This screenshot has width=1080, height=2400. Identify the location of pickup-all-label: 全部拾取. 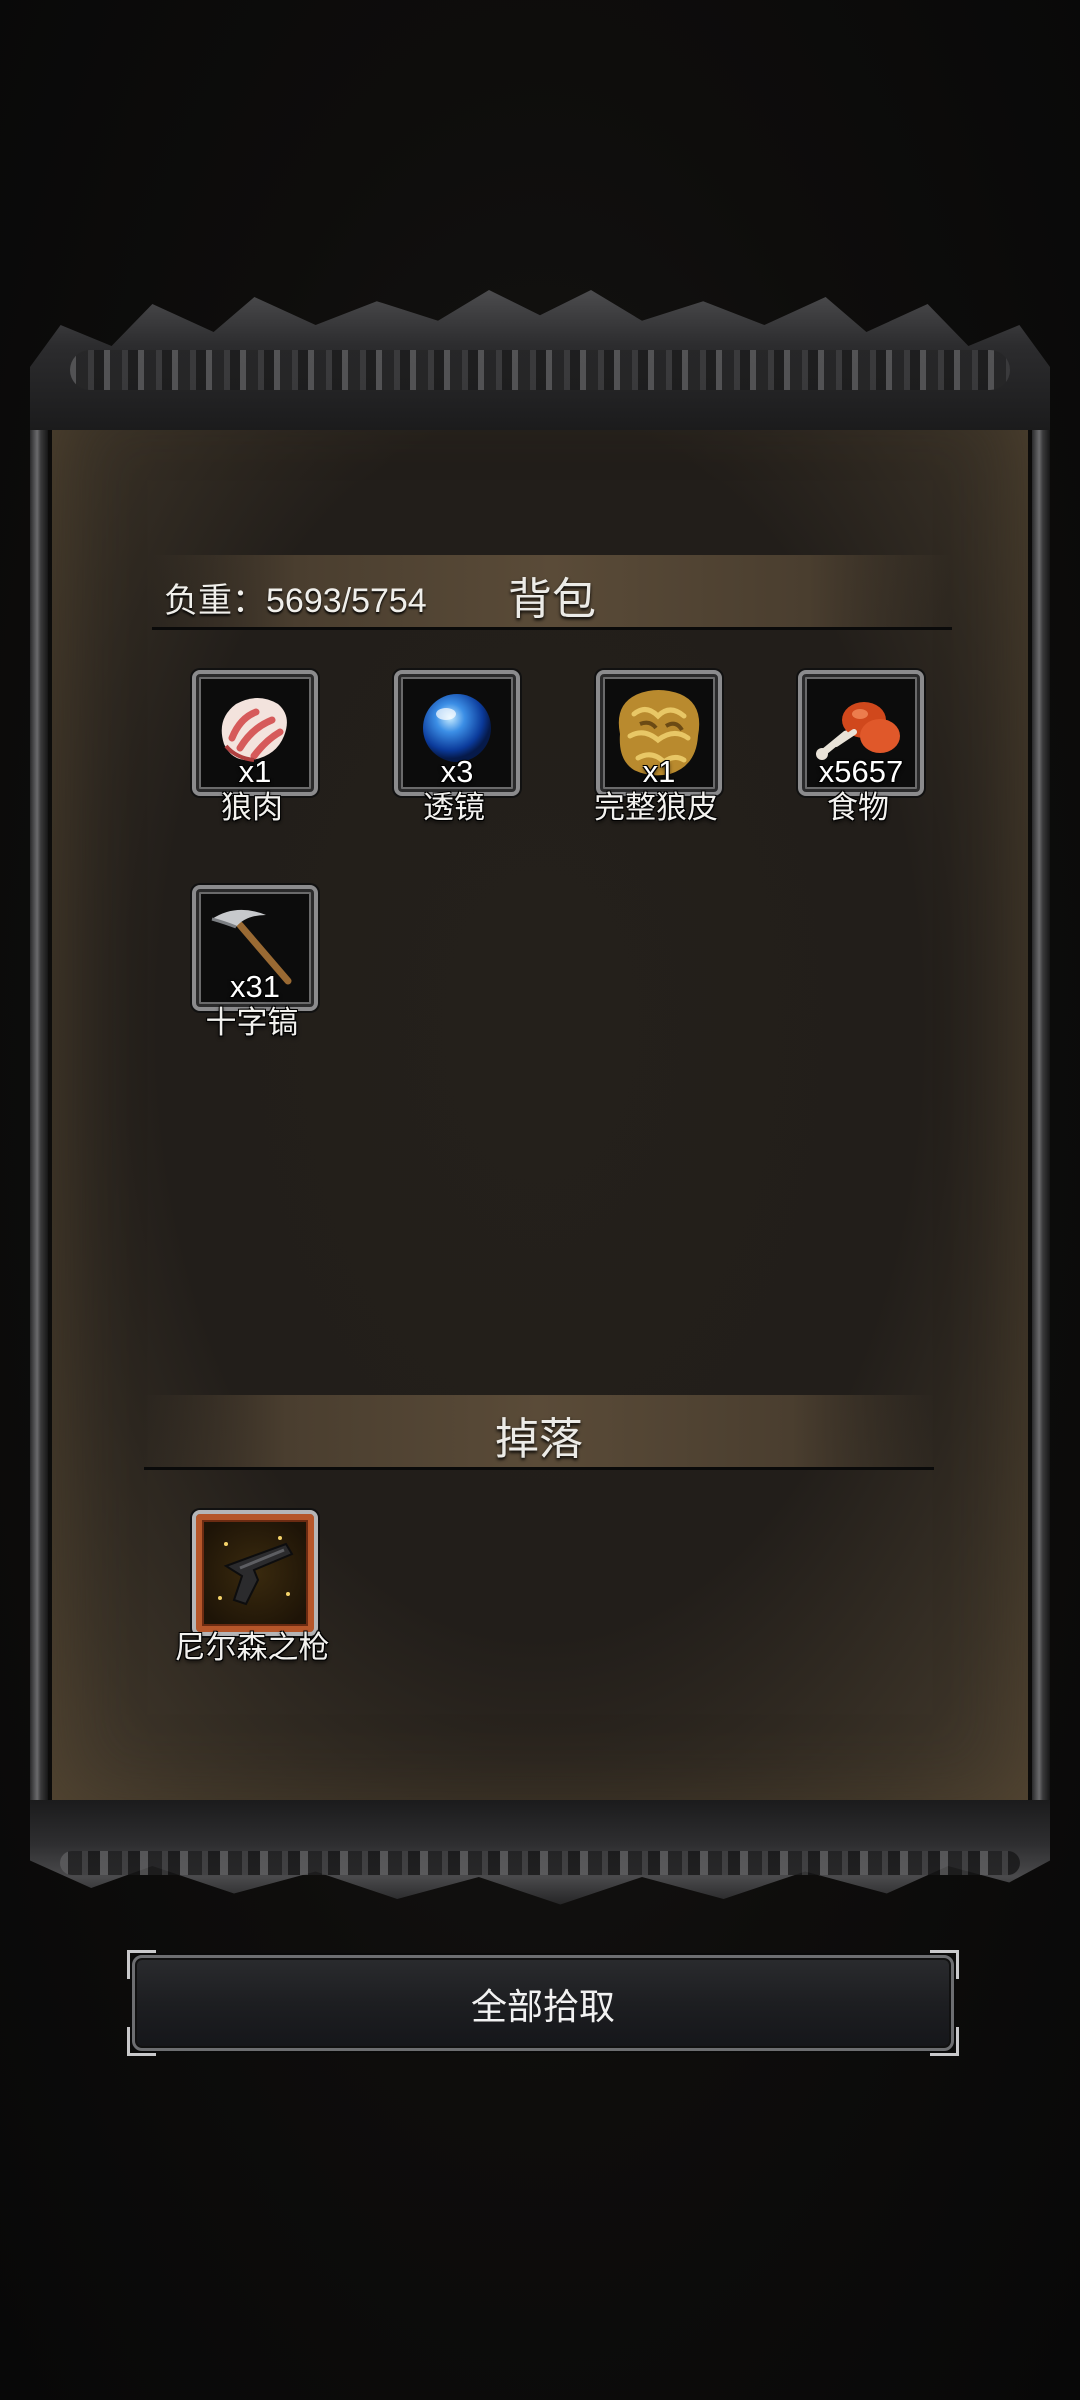
(542, 2007).